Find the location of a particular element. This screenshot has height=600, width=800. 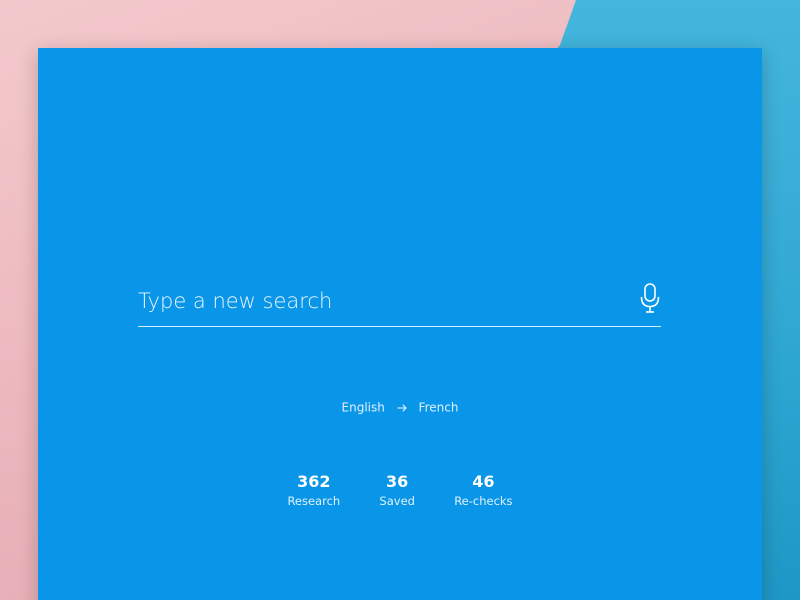

stat-saved: 36 Saved is located at coordinates (397, 491).